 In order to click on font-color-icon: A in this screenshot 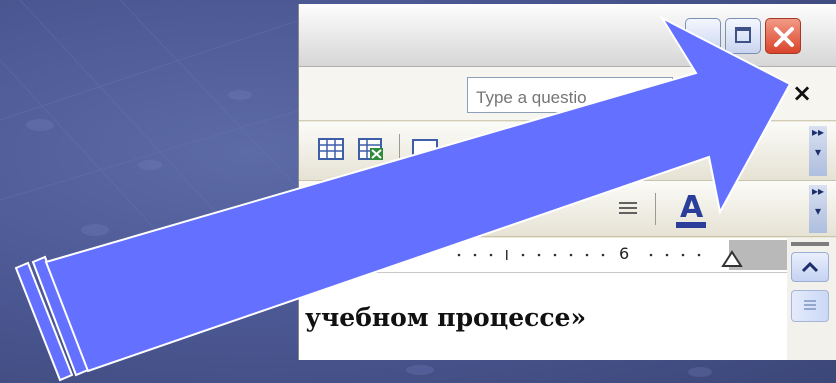, I will do `click(691, 209)`.